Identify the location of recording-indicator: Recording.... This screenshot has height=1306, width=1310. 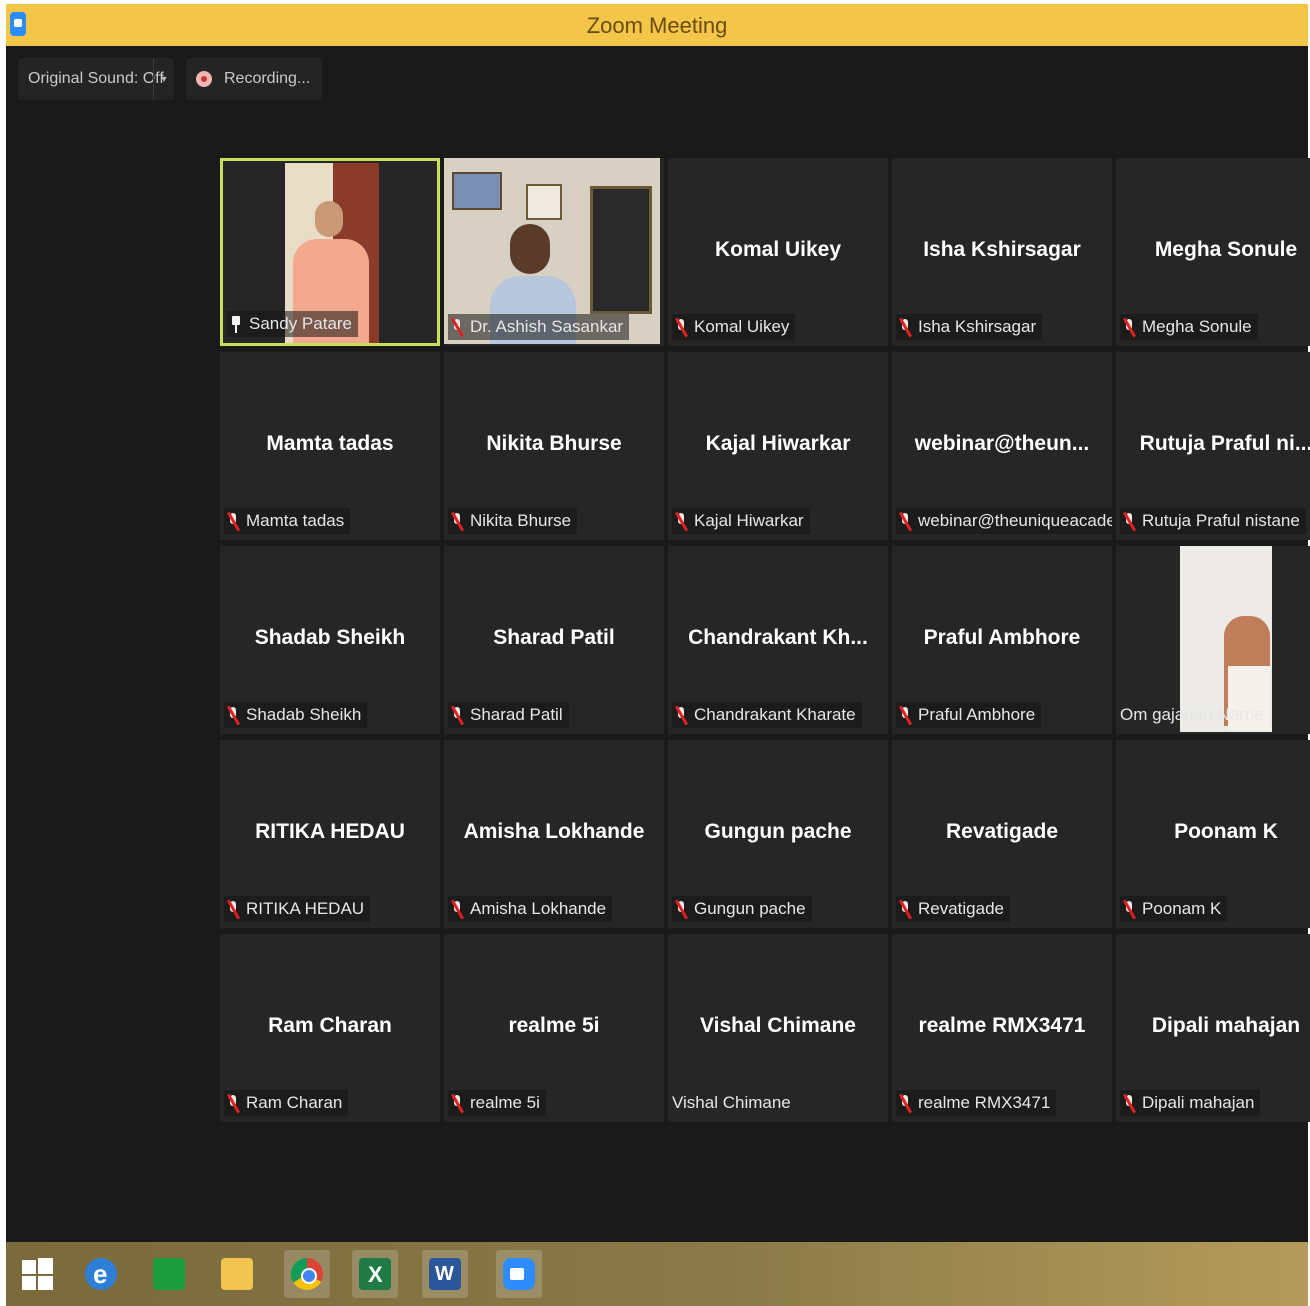
(254, 79).